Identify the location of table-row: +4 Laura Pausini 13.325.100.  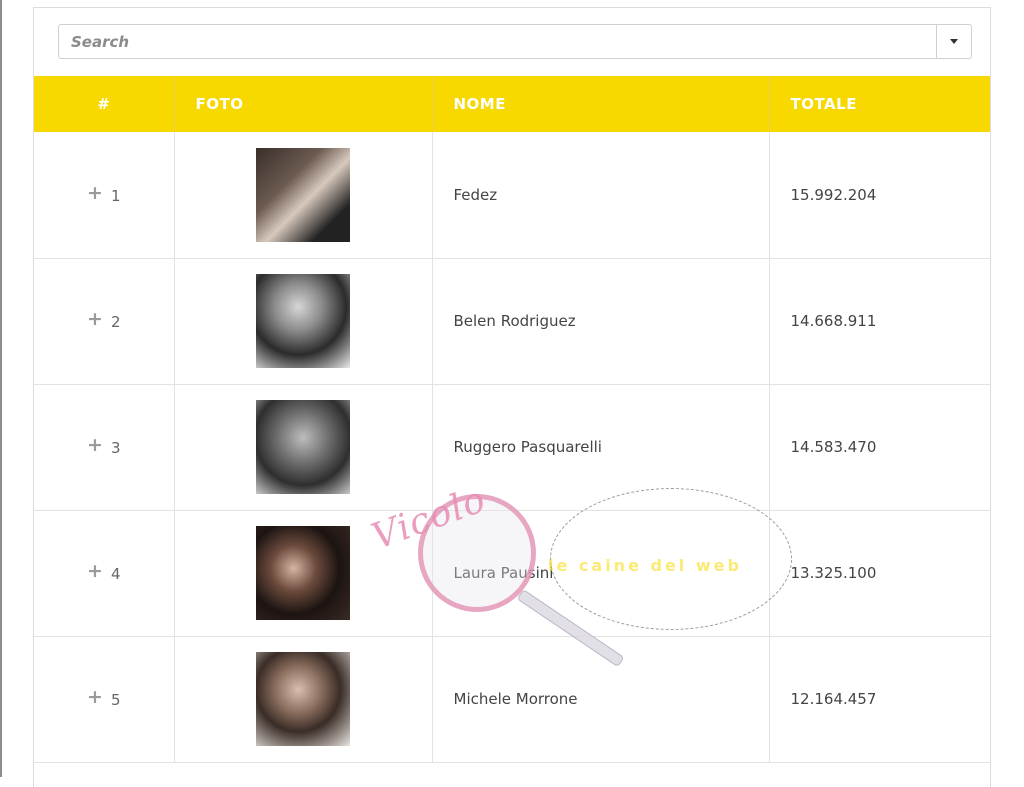
(512, 573).